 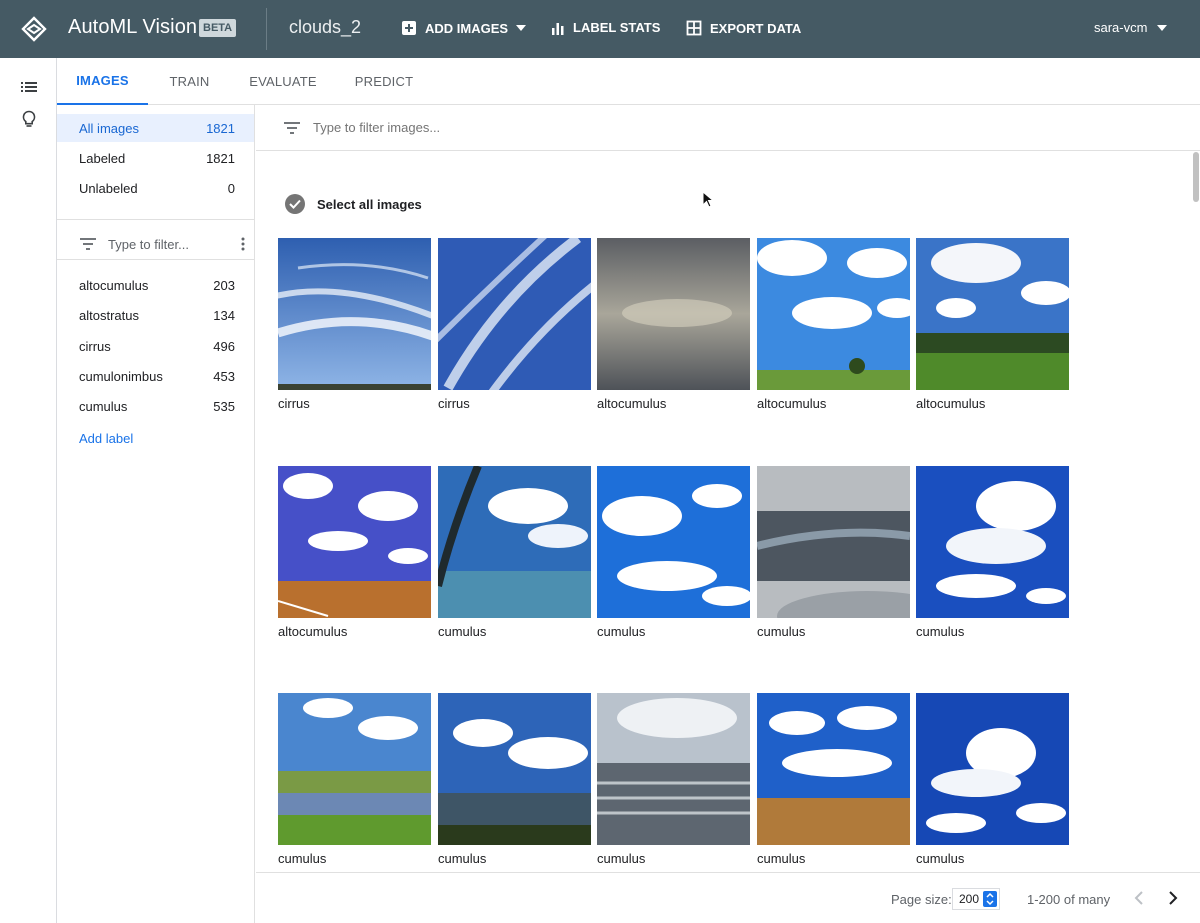 What do you see at coordinates (34, 29) in the screenshot?
I see `automl-logo-icon` at bounding box center [34, 29].